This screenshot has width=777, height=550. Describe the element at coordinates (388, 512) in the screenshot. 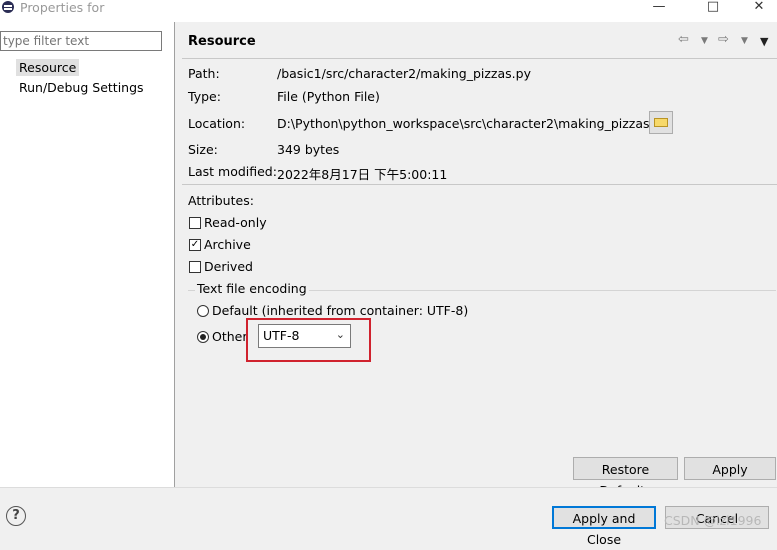

I see `dialog-button-bar` at that location.